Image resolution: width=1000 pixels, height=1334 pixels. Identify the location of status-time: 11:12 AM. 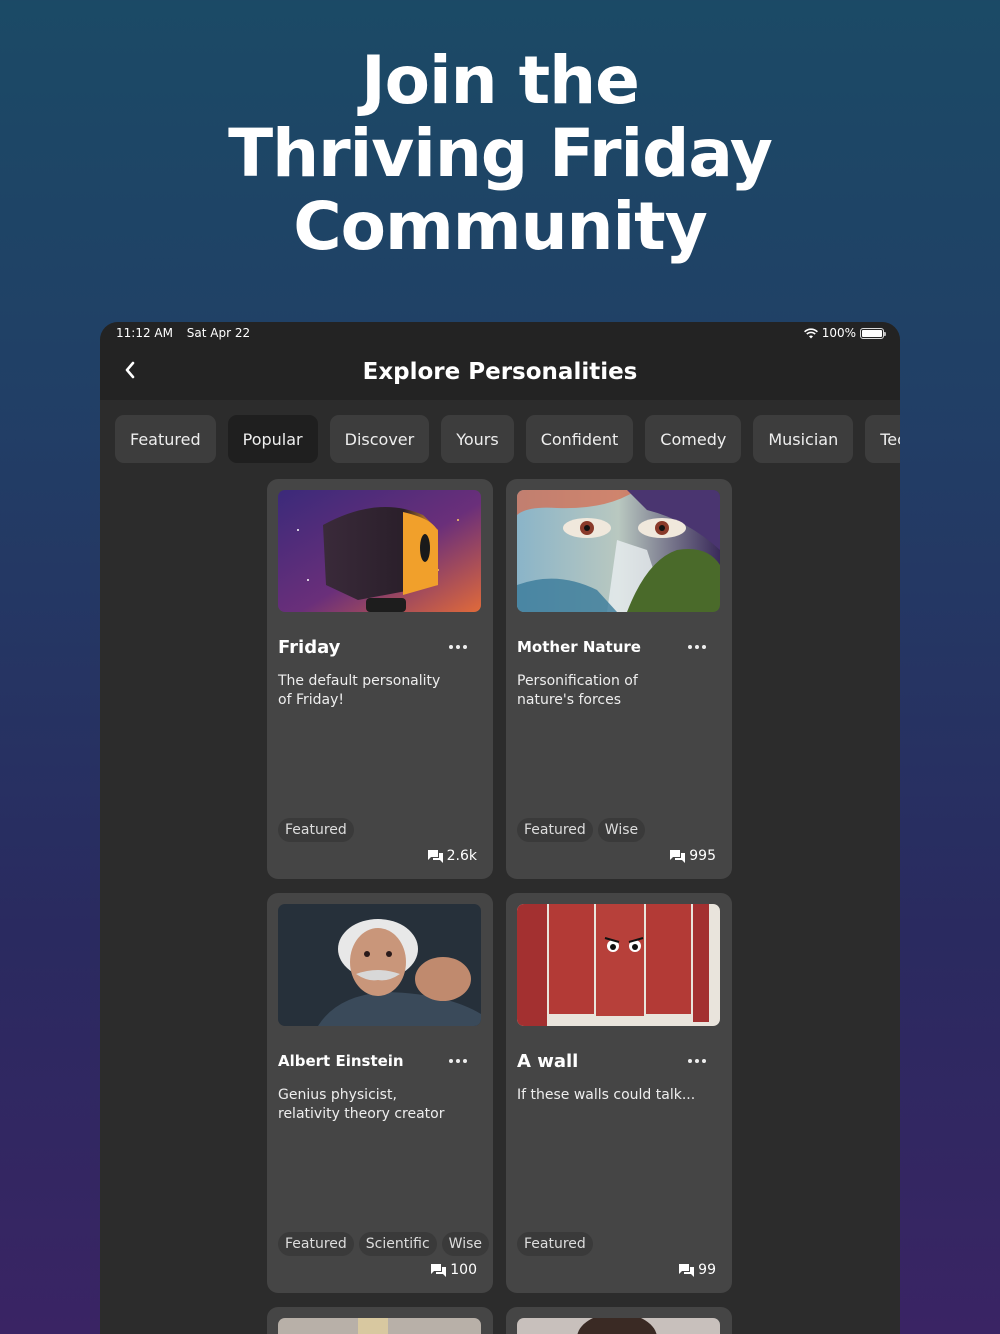
(144, 333).